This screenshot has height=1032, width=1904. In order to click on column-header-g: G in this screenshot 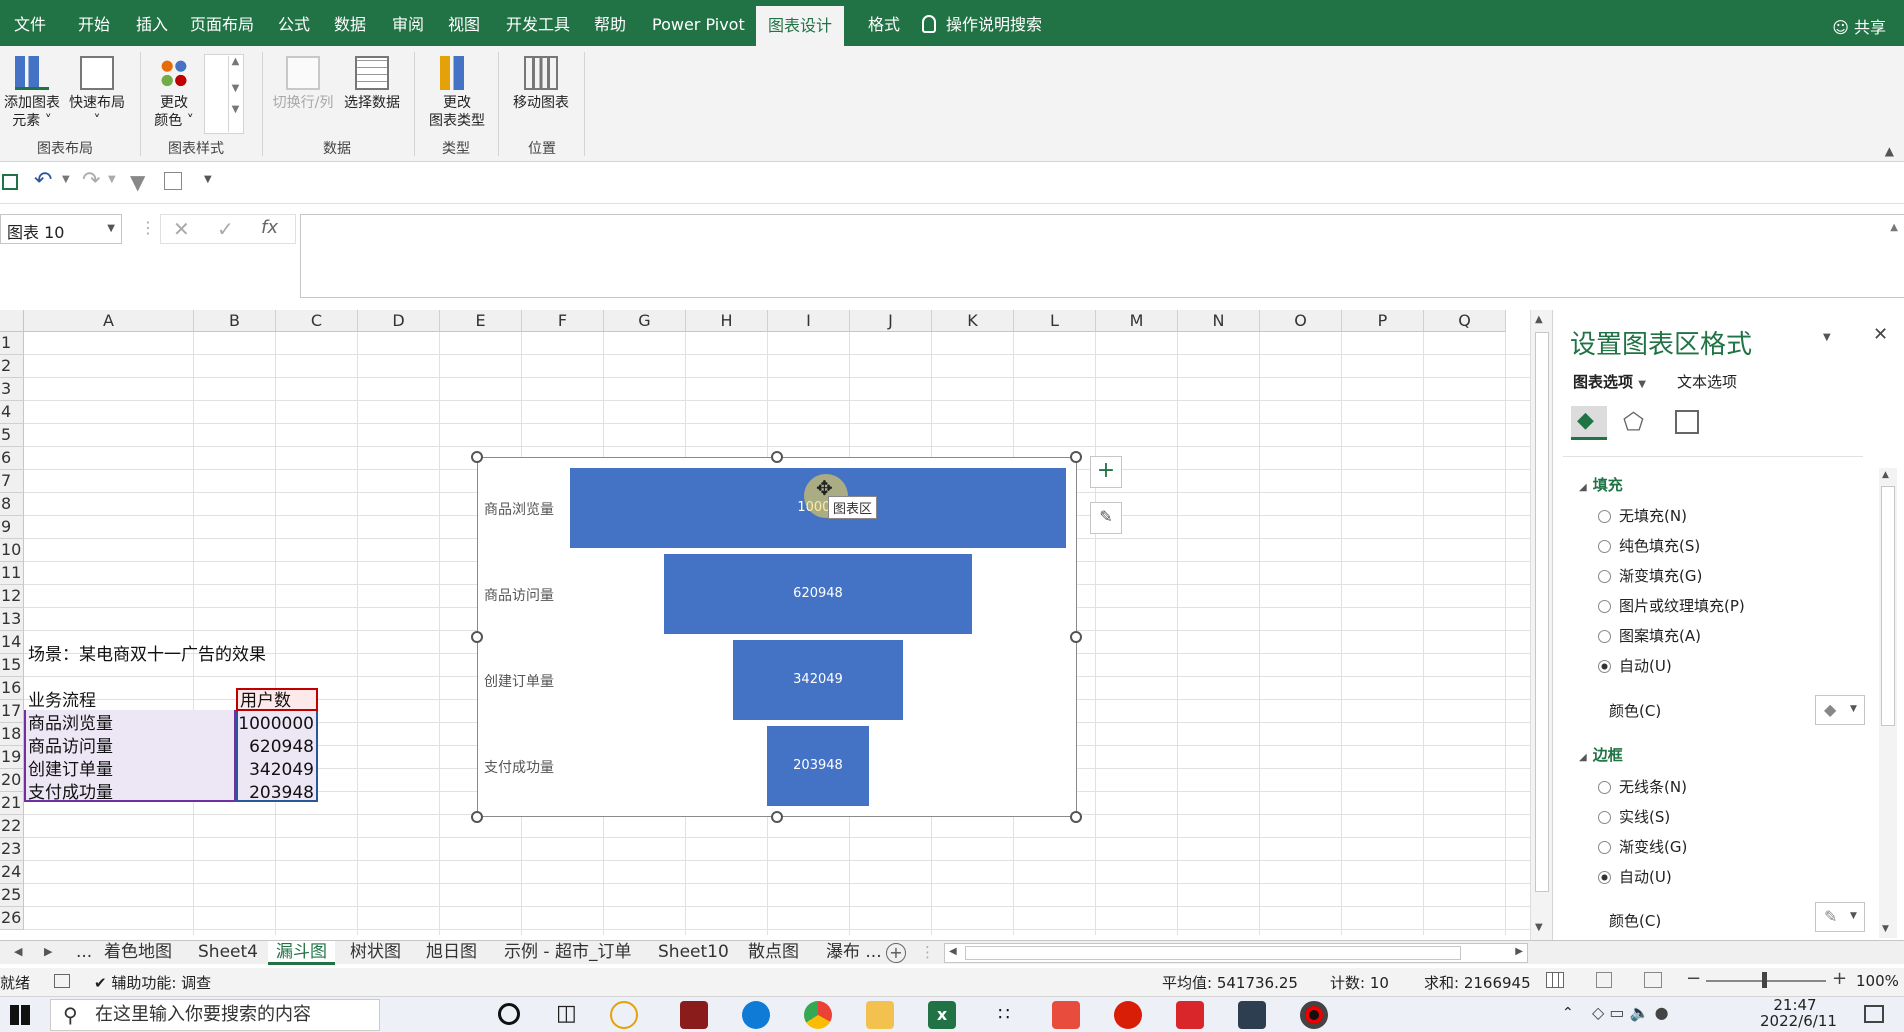, I will do `click(645, 321)`.